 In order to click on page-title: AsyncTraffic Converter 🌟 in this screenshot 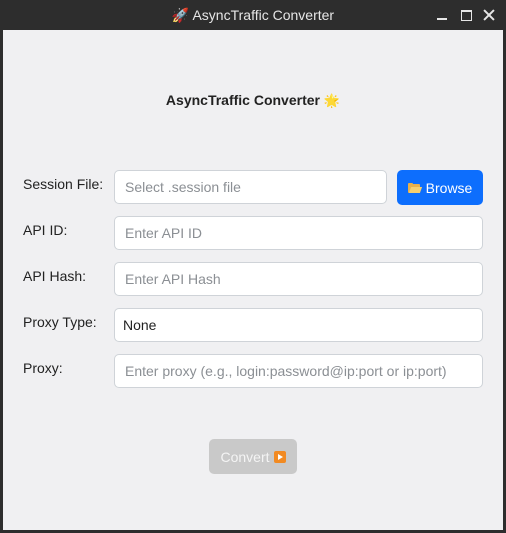, I will do `click(253, 100)`.